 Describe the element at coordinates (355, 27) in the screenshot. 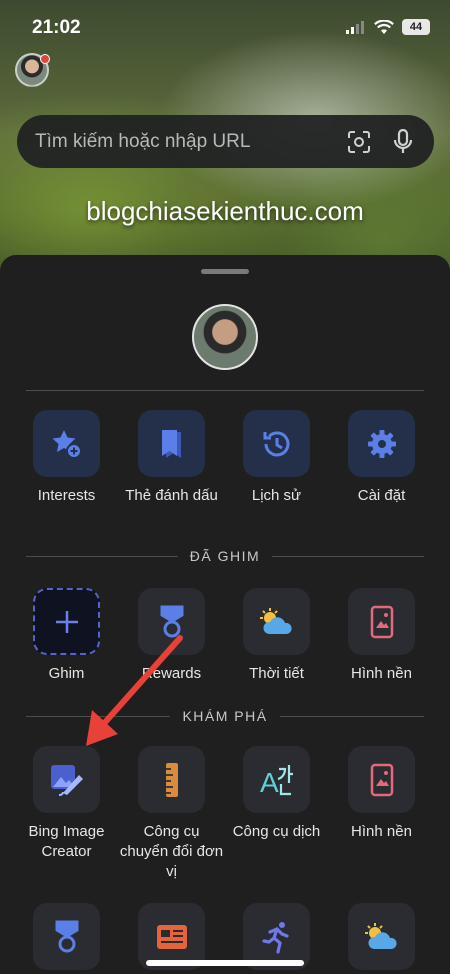

I see `cellular-signal-icon` at that location.